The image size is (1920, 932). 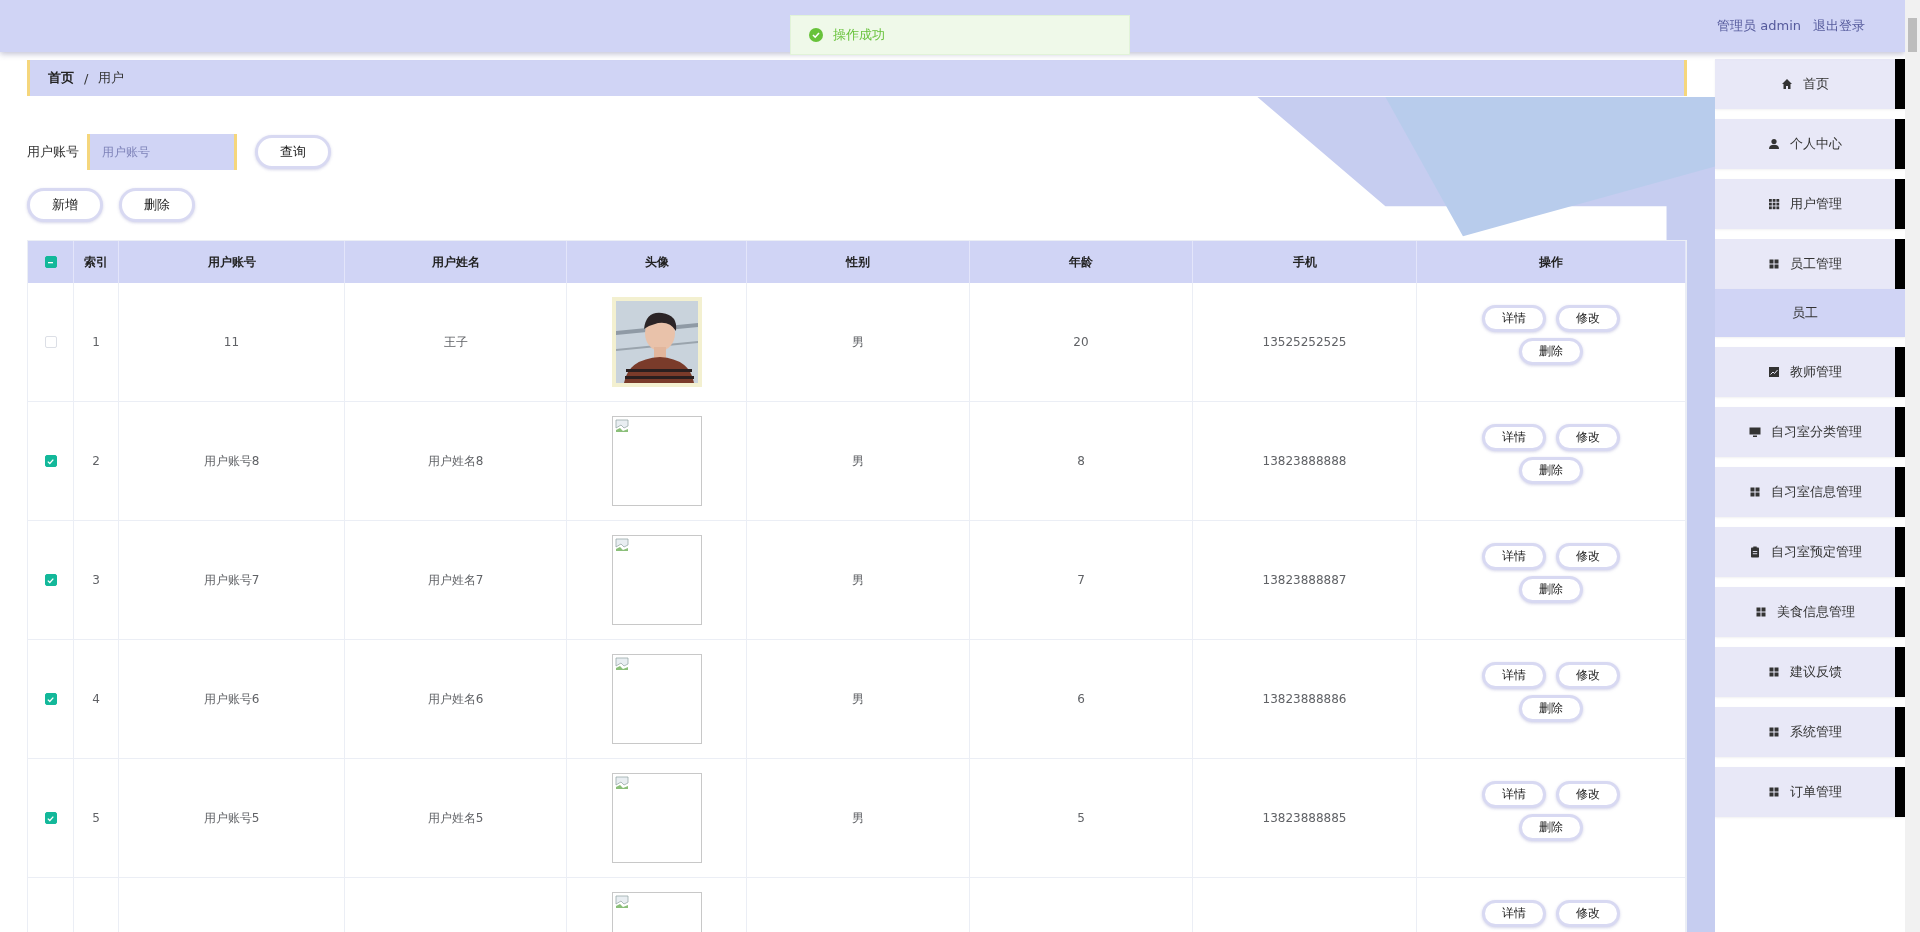 What do you see at coordinates (1081, 699) in the screenshot?
I see `table-cell: 6` at bounding box center [1081, 699].